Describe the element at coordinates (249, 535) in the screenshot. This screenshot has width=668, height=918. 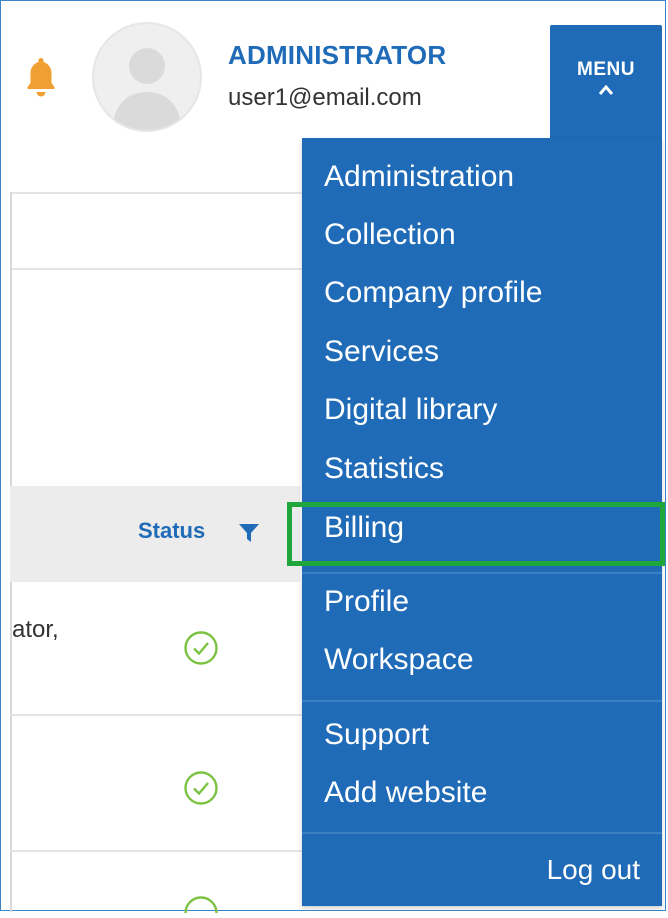
I see `filter-icon` at that location.